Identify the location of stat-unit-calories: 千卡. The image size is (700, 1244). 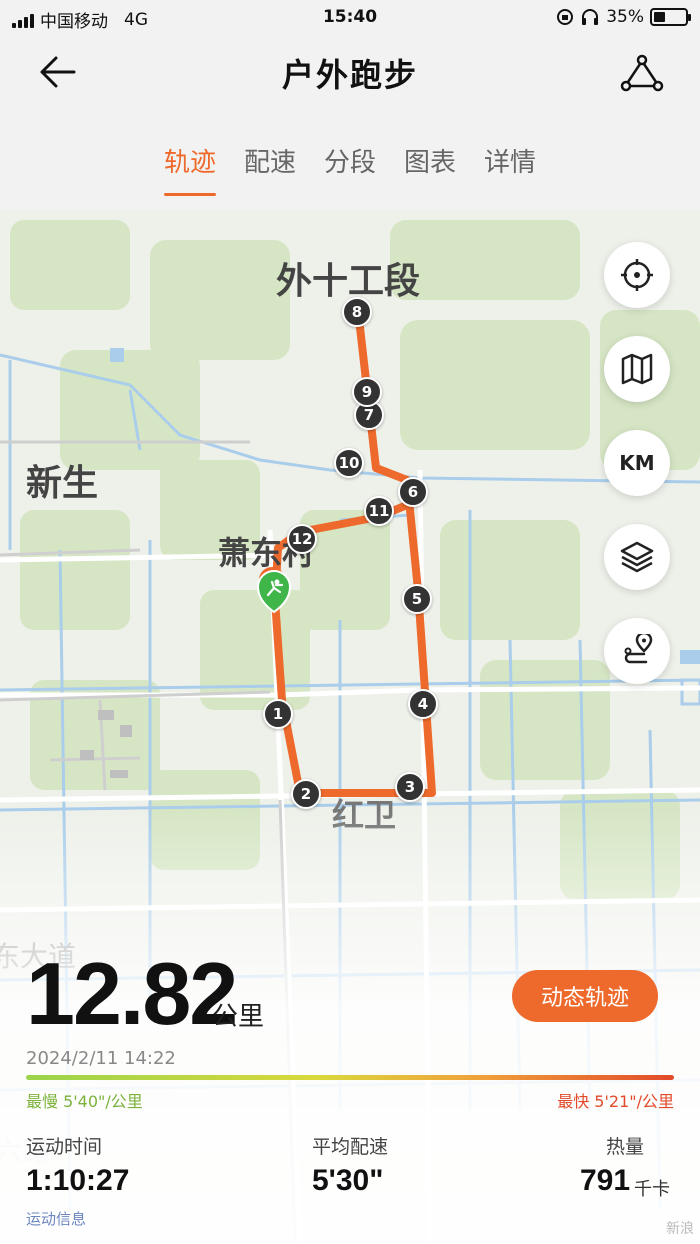
(652, 1189).